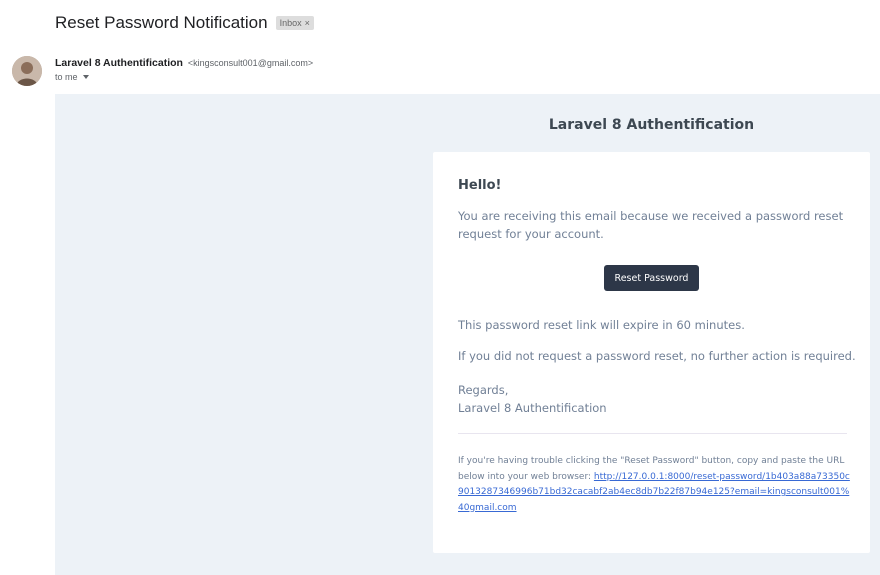  What do you see at coordinates (651, 125) in the screenshot?
I see `mail-header-app-name: Laravel 8 Authentification` at bounding box center [651, 125].